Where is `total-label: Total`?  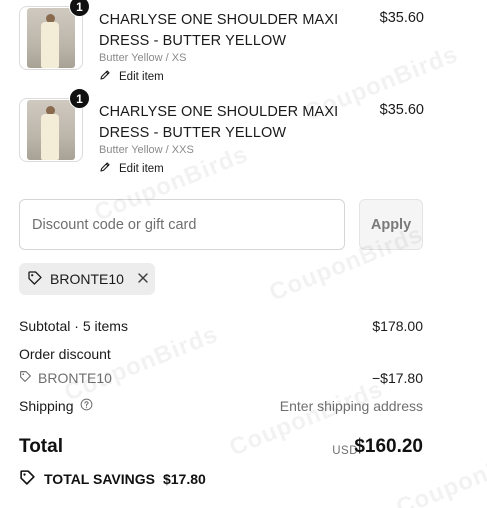 total-label: Total is located at coordinates (41, 446).